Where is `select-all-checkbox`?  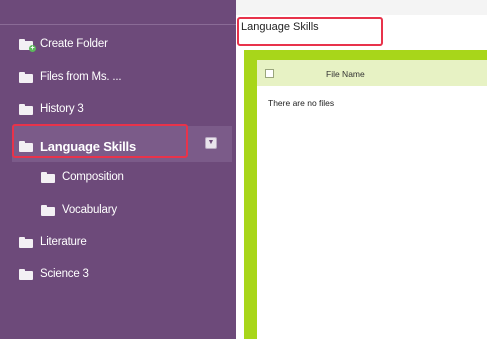 select-all-checkbox is located at coordinates (269, 73).